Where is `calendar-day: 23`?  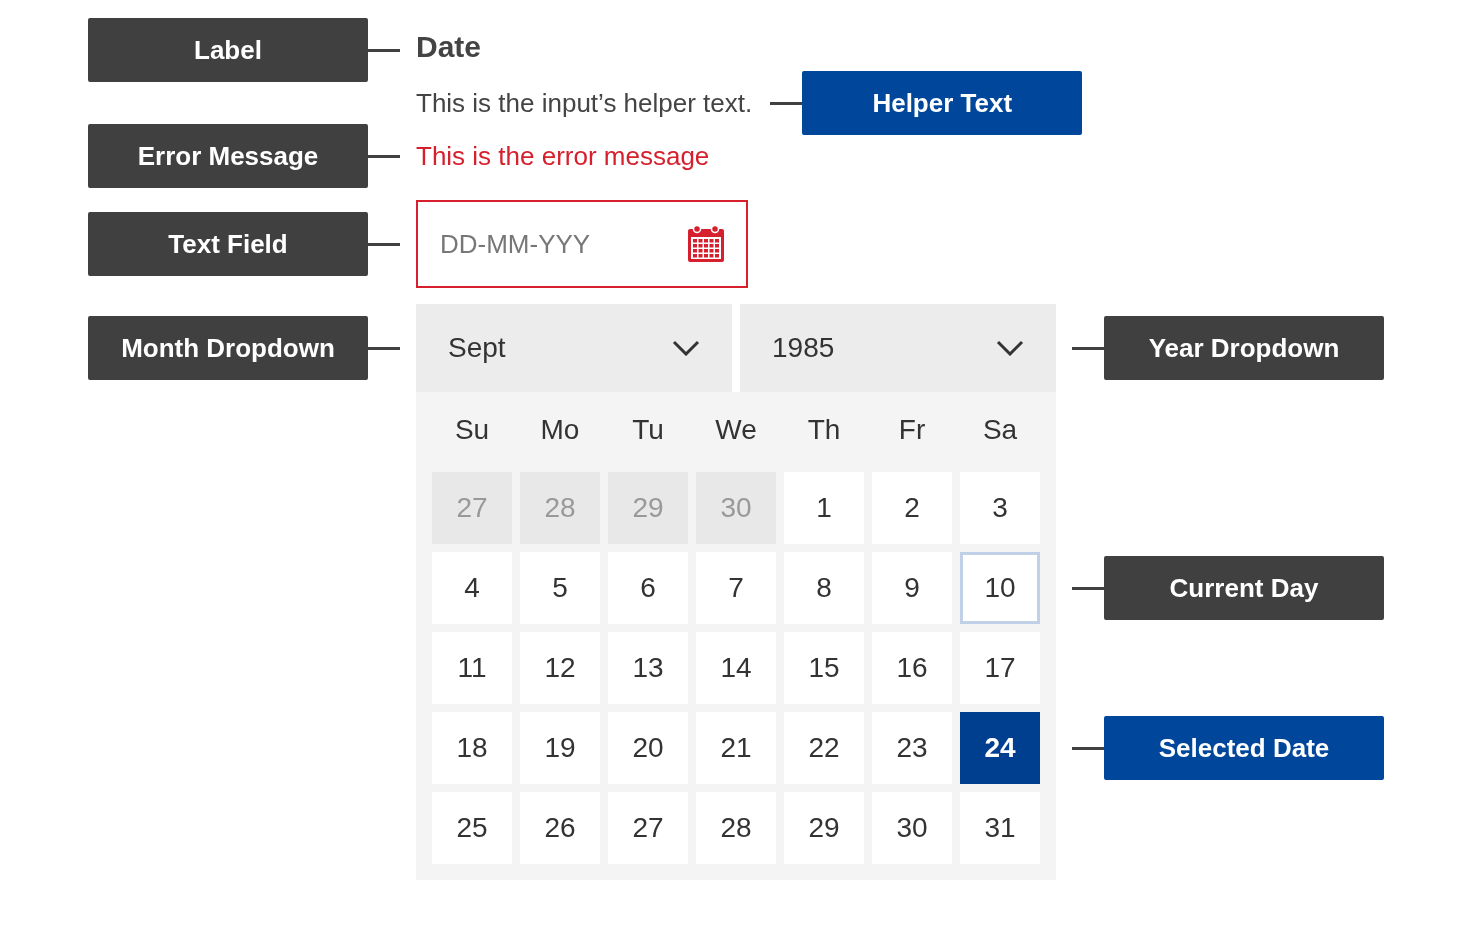
calendar-day: 23 is located at coordinates (912, 748).